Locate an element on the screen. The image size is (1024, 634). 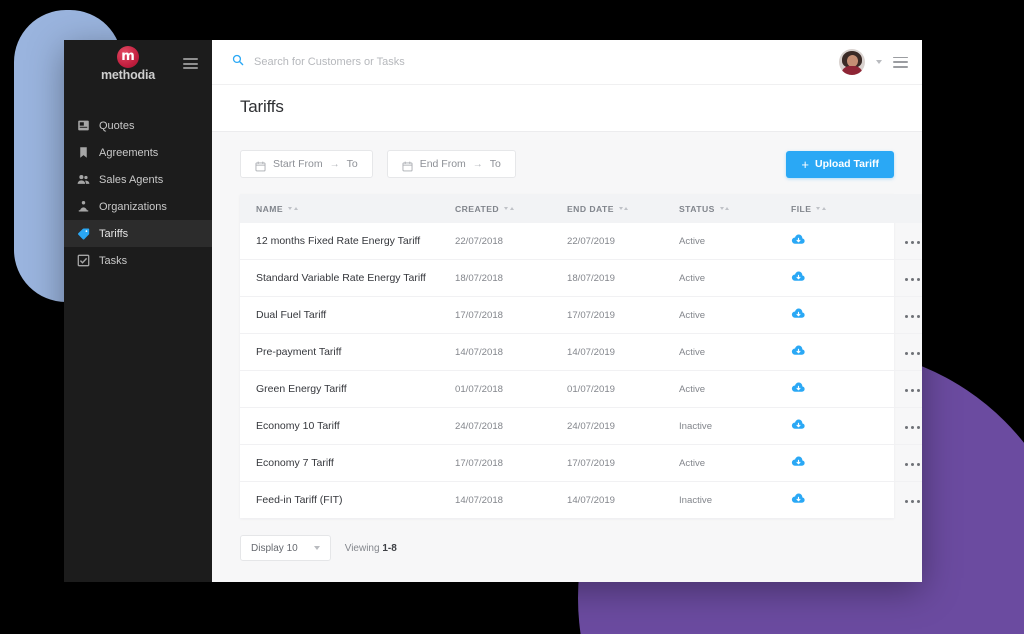
sidebar-item-label: Organizations is located at coordinates (133, 206).